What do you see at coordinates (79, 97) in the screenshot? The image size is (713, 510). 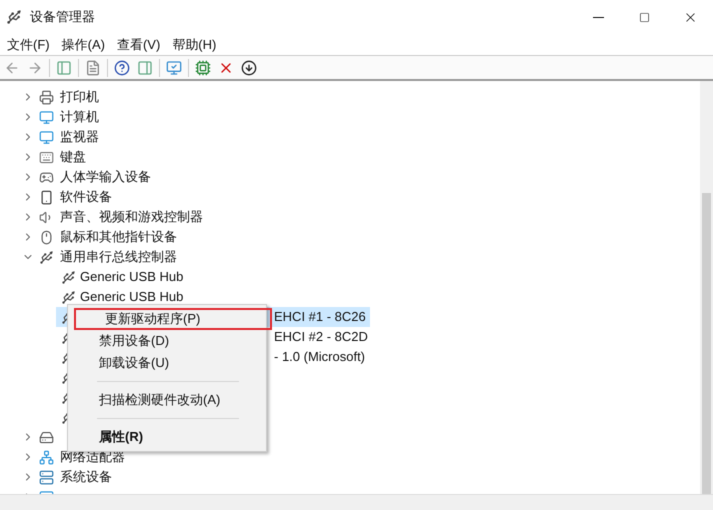 I see `tree-item: 打印机` at bounding box center [79, 97].